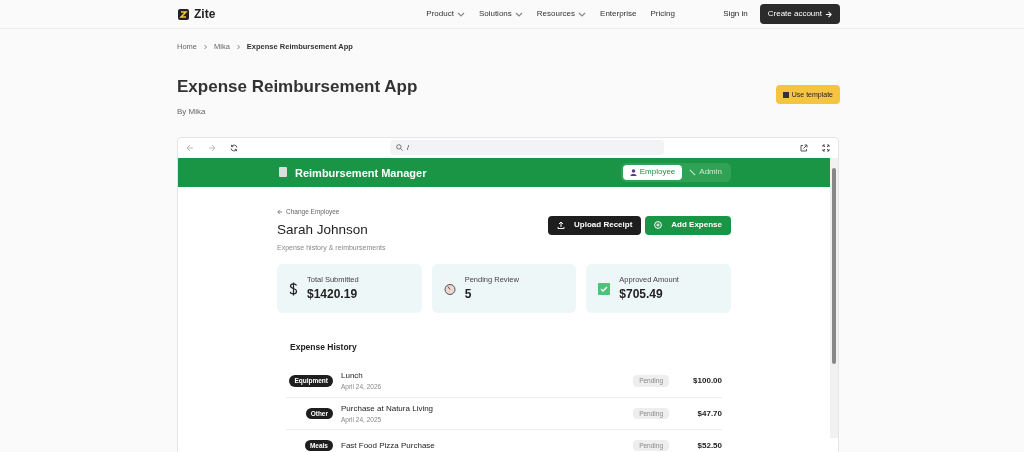 The width and height of the screenshot is (1024, 452). What do you see at coordinates (804, 147) in the screenshot?
I see `external-link-icon` at bounding box center [804, 147].